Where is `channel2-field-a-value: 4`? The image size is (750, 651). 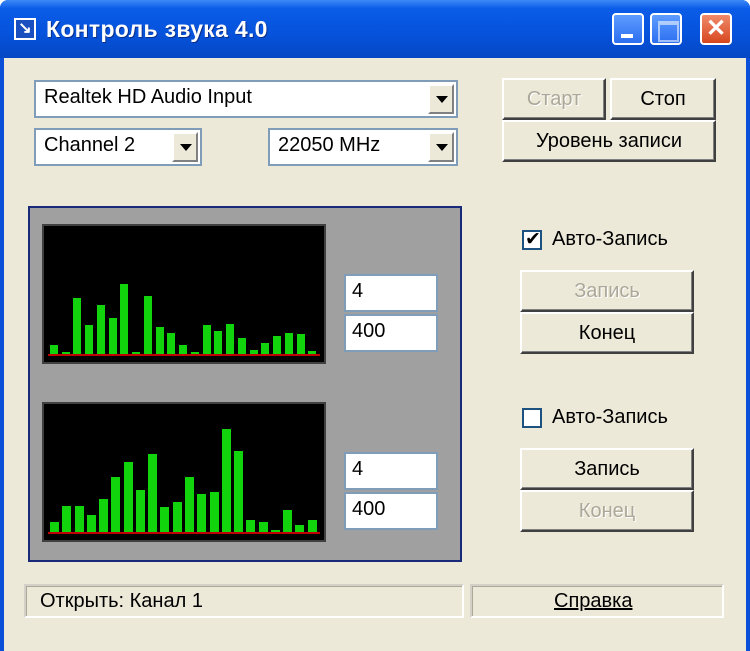 channel2-field-a-value: 4 is located at coordinates (358, 469).